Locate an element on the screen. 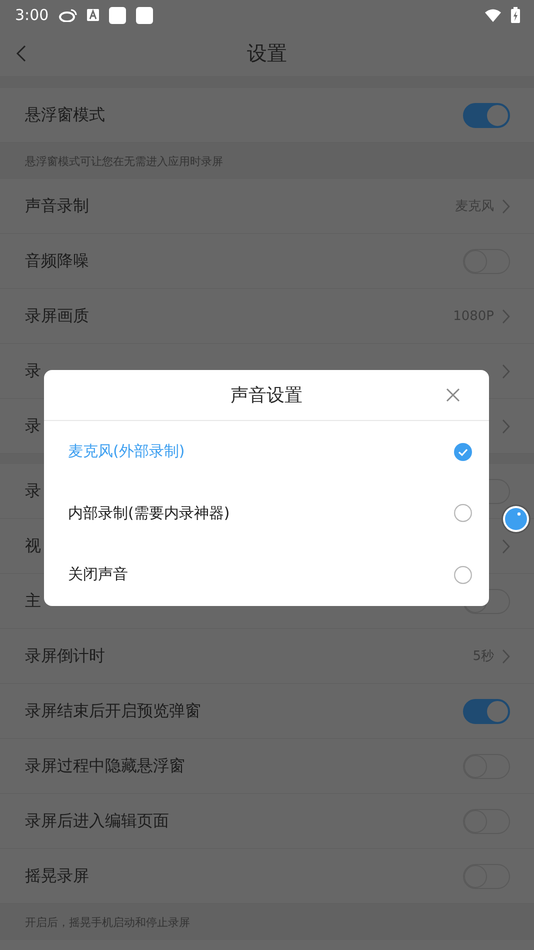 The width and height of the screenshot is (534, 950). wifi-icon is located at coordinates (493, 15).